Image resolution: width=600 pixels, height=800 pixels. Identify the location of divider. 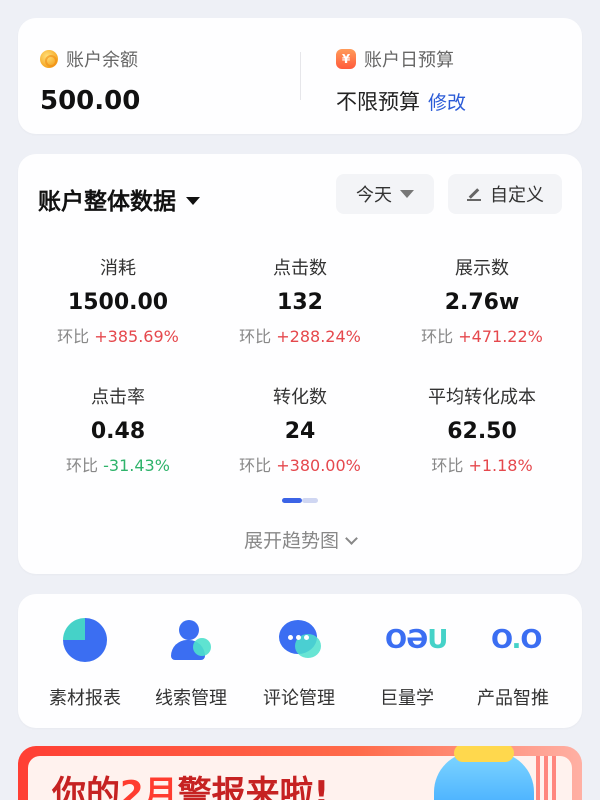
(300, 76).